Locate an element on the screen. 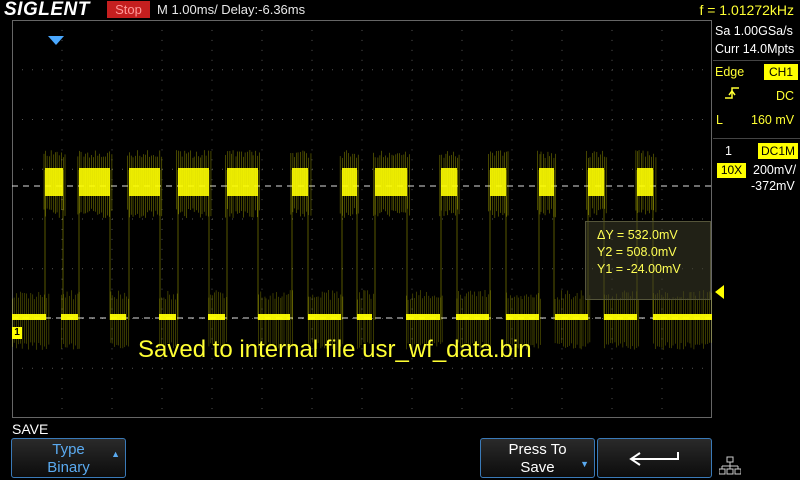 The width and height of the screenshot is (800, 480). volts-per-div: 200mV/ is located at coordinates (774, 170).